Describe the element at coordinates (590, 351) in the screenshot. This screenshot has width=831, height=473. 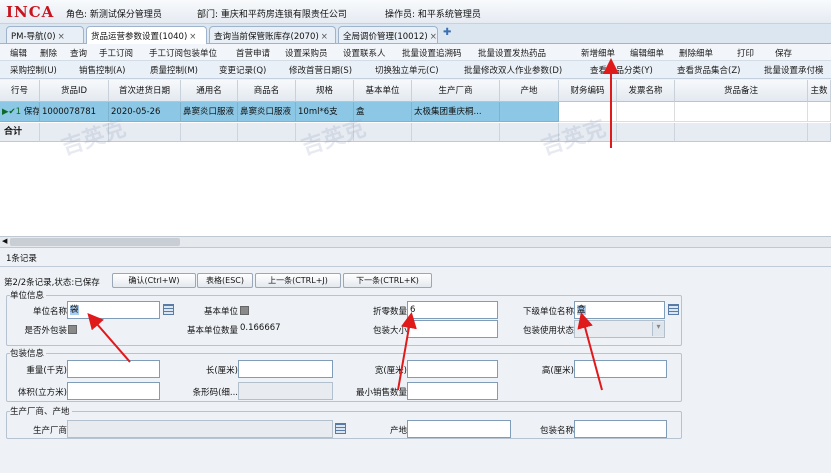
I see `arrow-to-lower-unit` at that location.